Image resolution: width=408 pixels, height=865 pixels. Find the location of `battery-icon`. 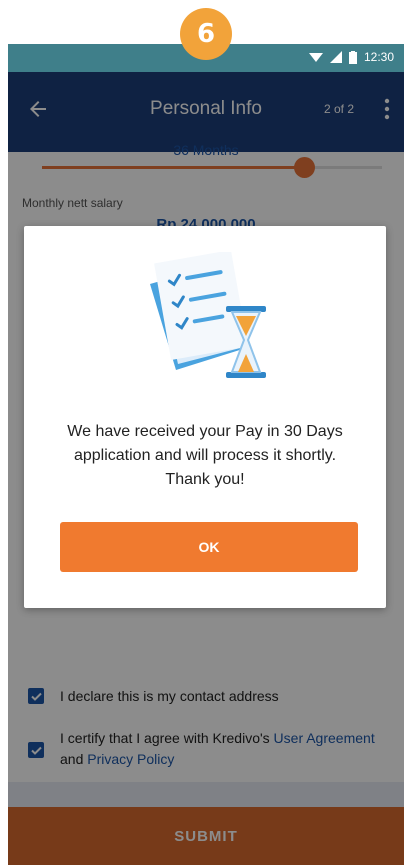

battery-icon is located at coordinates (352, 57).